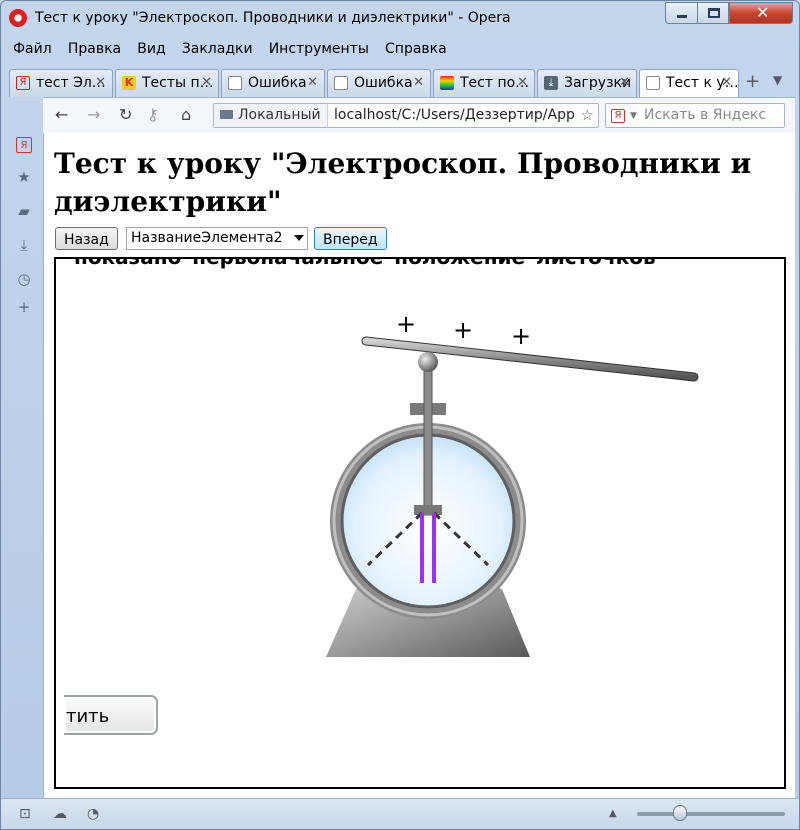 The image size is (800, 830). I want to click on k-icon: K, so click(129, 83).